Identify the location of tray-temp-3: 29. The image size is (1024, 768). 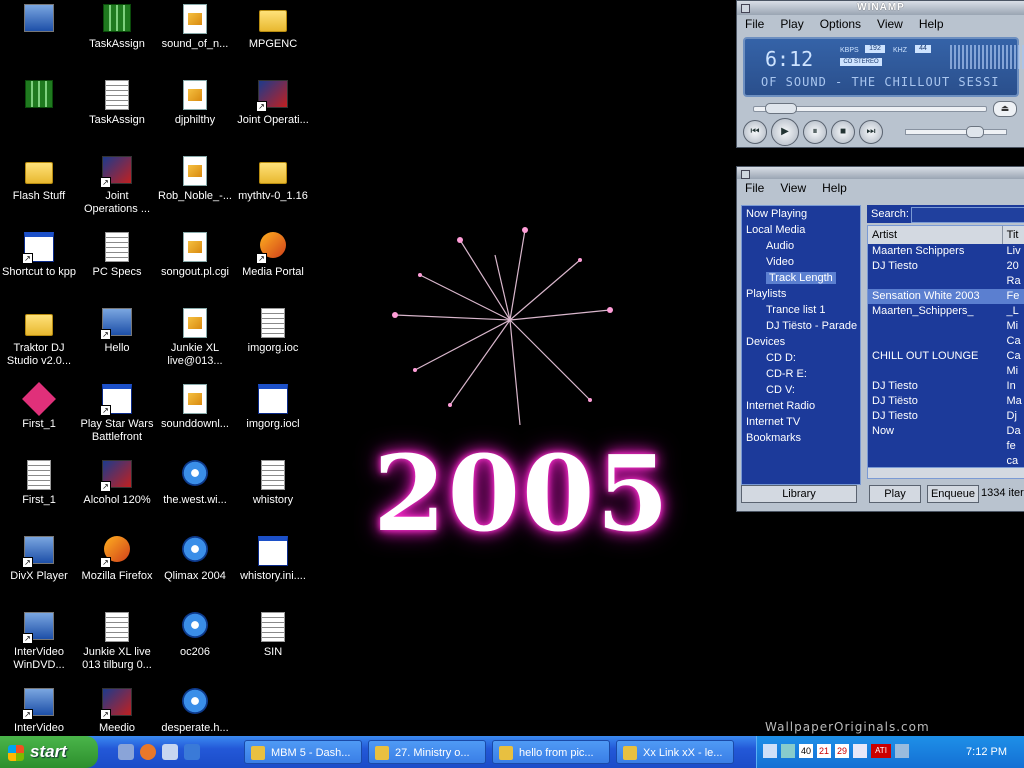
(842, 751).